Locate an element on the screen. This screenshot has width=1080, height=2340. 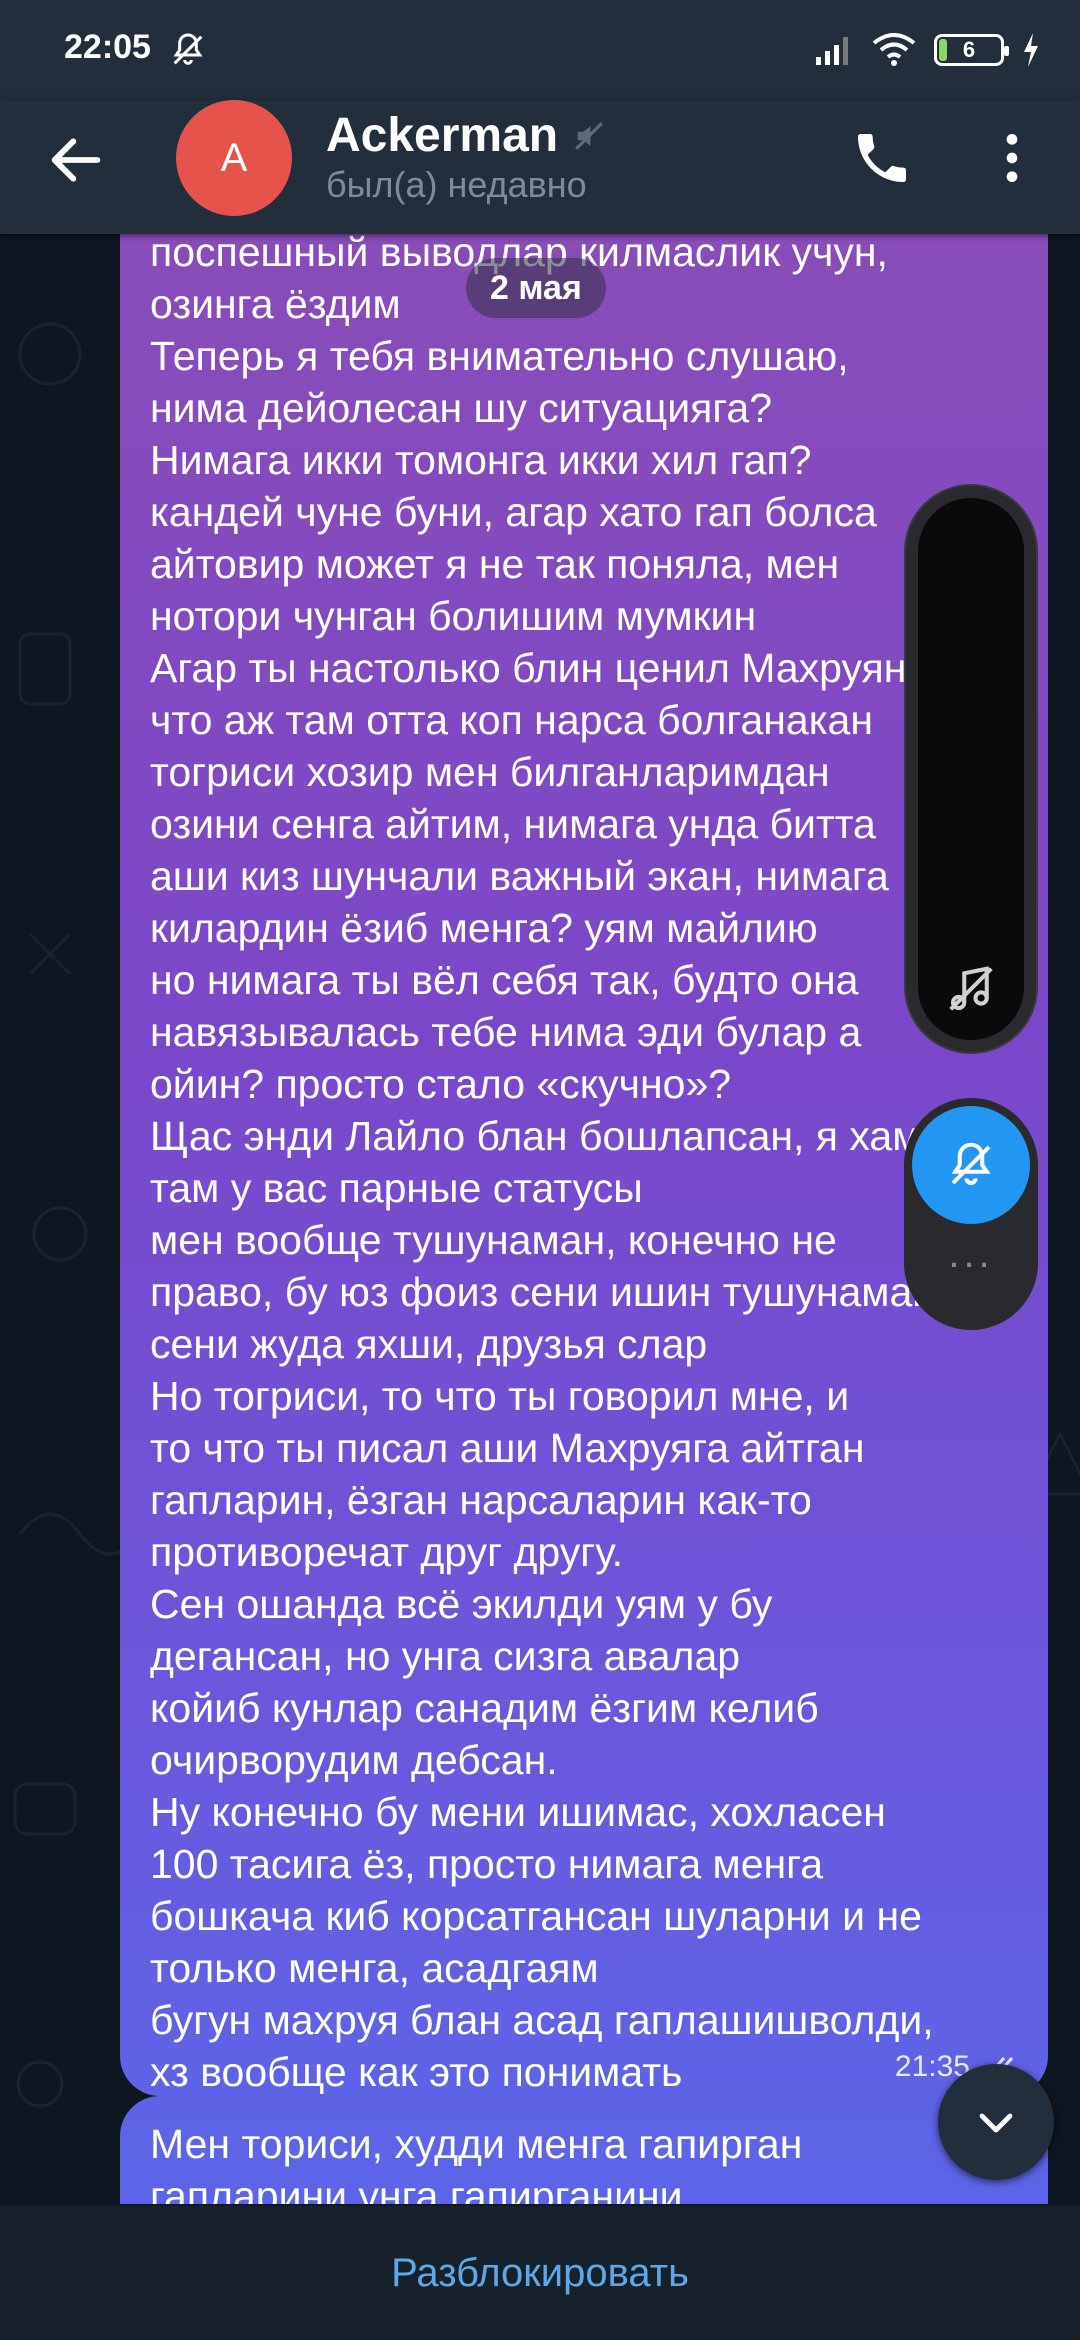
bell-off-icon is located at coordinates (971, 1163).